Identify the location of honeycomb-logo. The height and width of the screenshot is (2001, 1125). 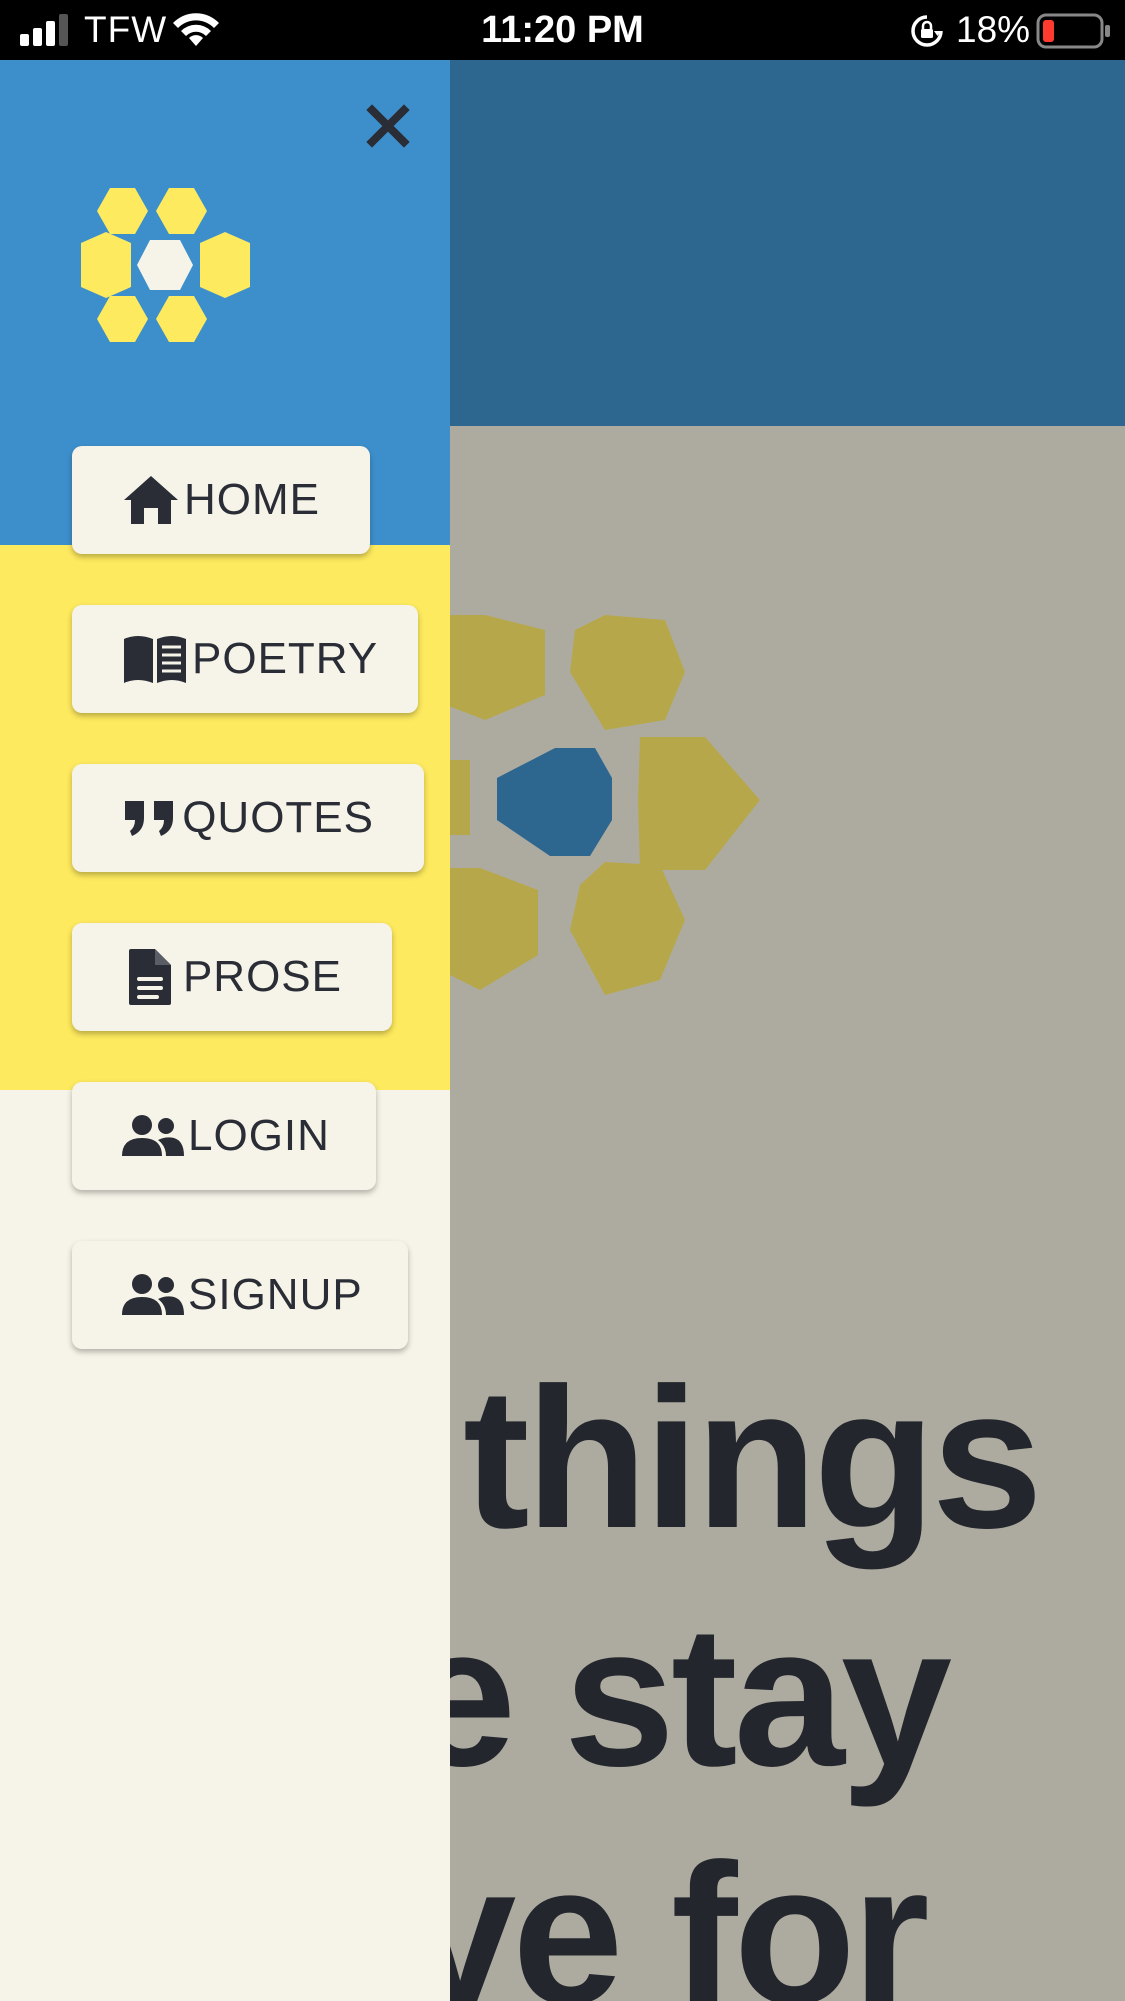
(165, 265).